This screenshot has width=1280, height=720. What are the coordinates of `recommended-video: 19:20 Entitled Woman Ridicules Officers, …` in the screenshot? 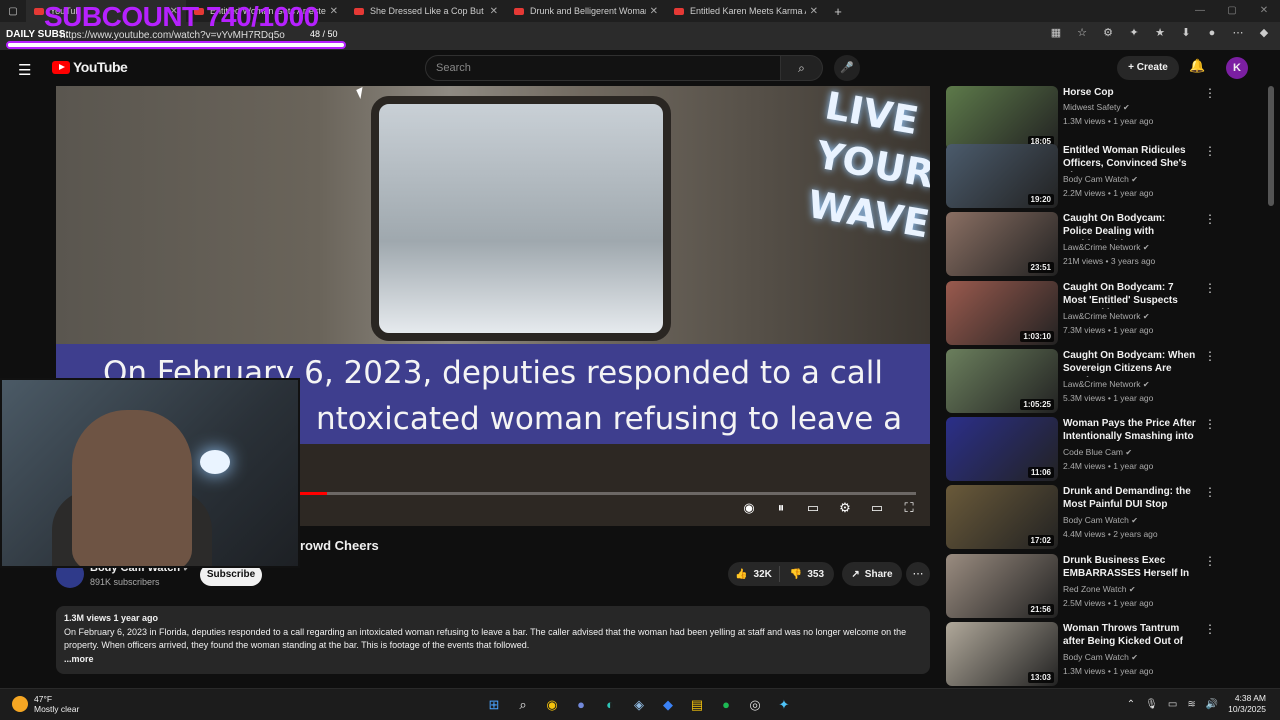 It's located at (1106, 176).